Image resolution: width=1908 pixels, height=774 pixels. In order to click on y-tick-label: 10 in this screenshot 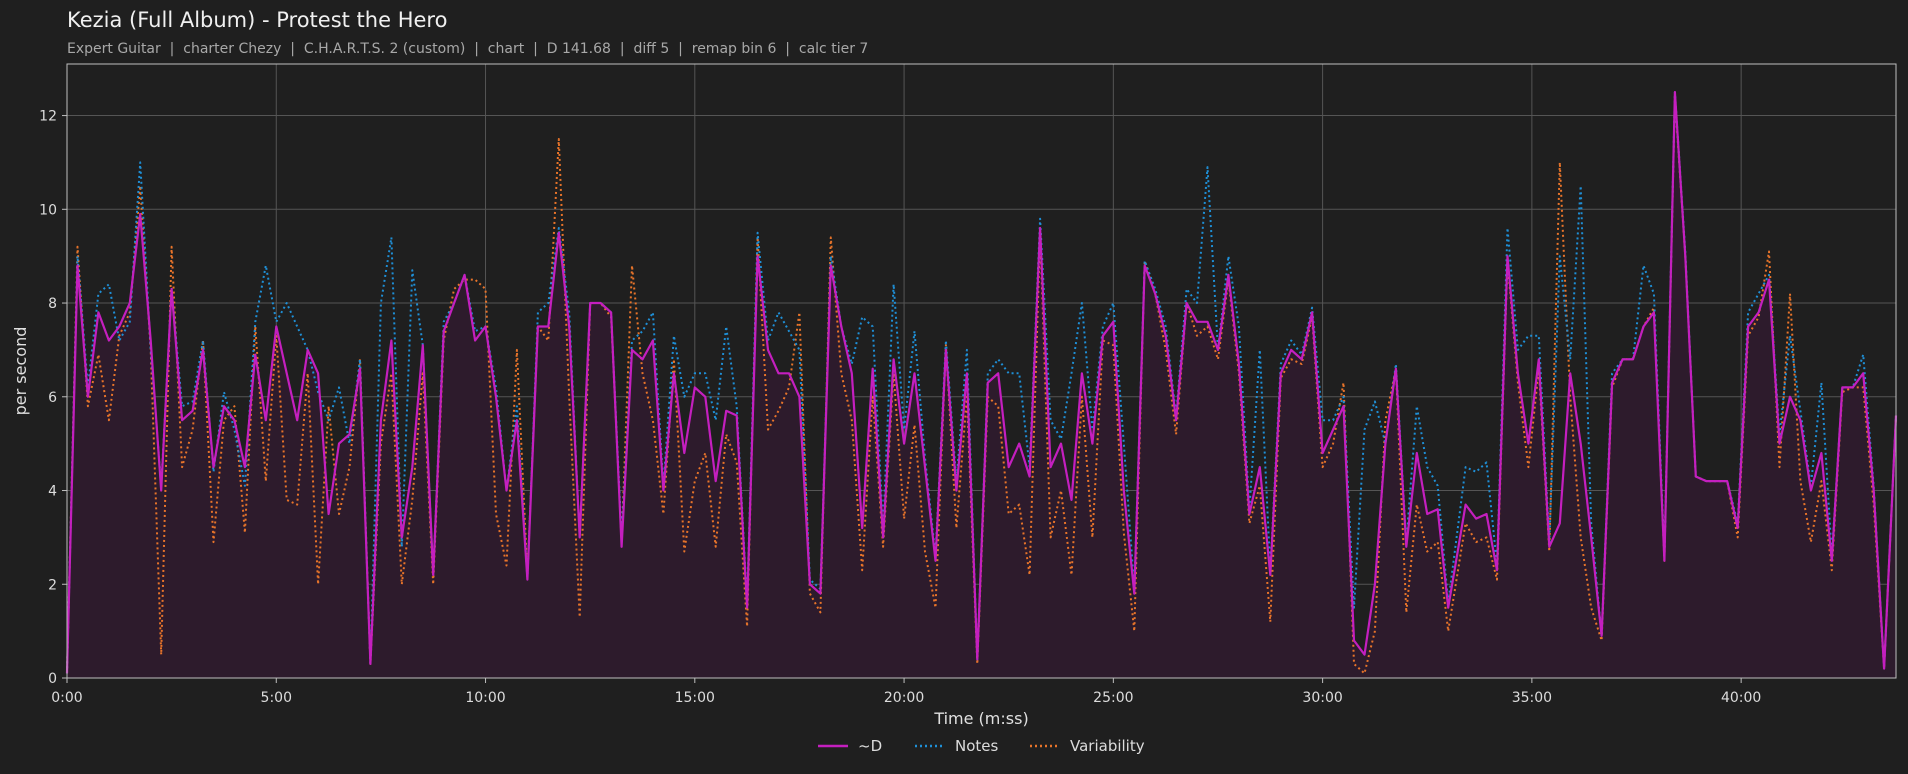, I will do `click(48, 210)`.